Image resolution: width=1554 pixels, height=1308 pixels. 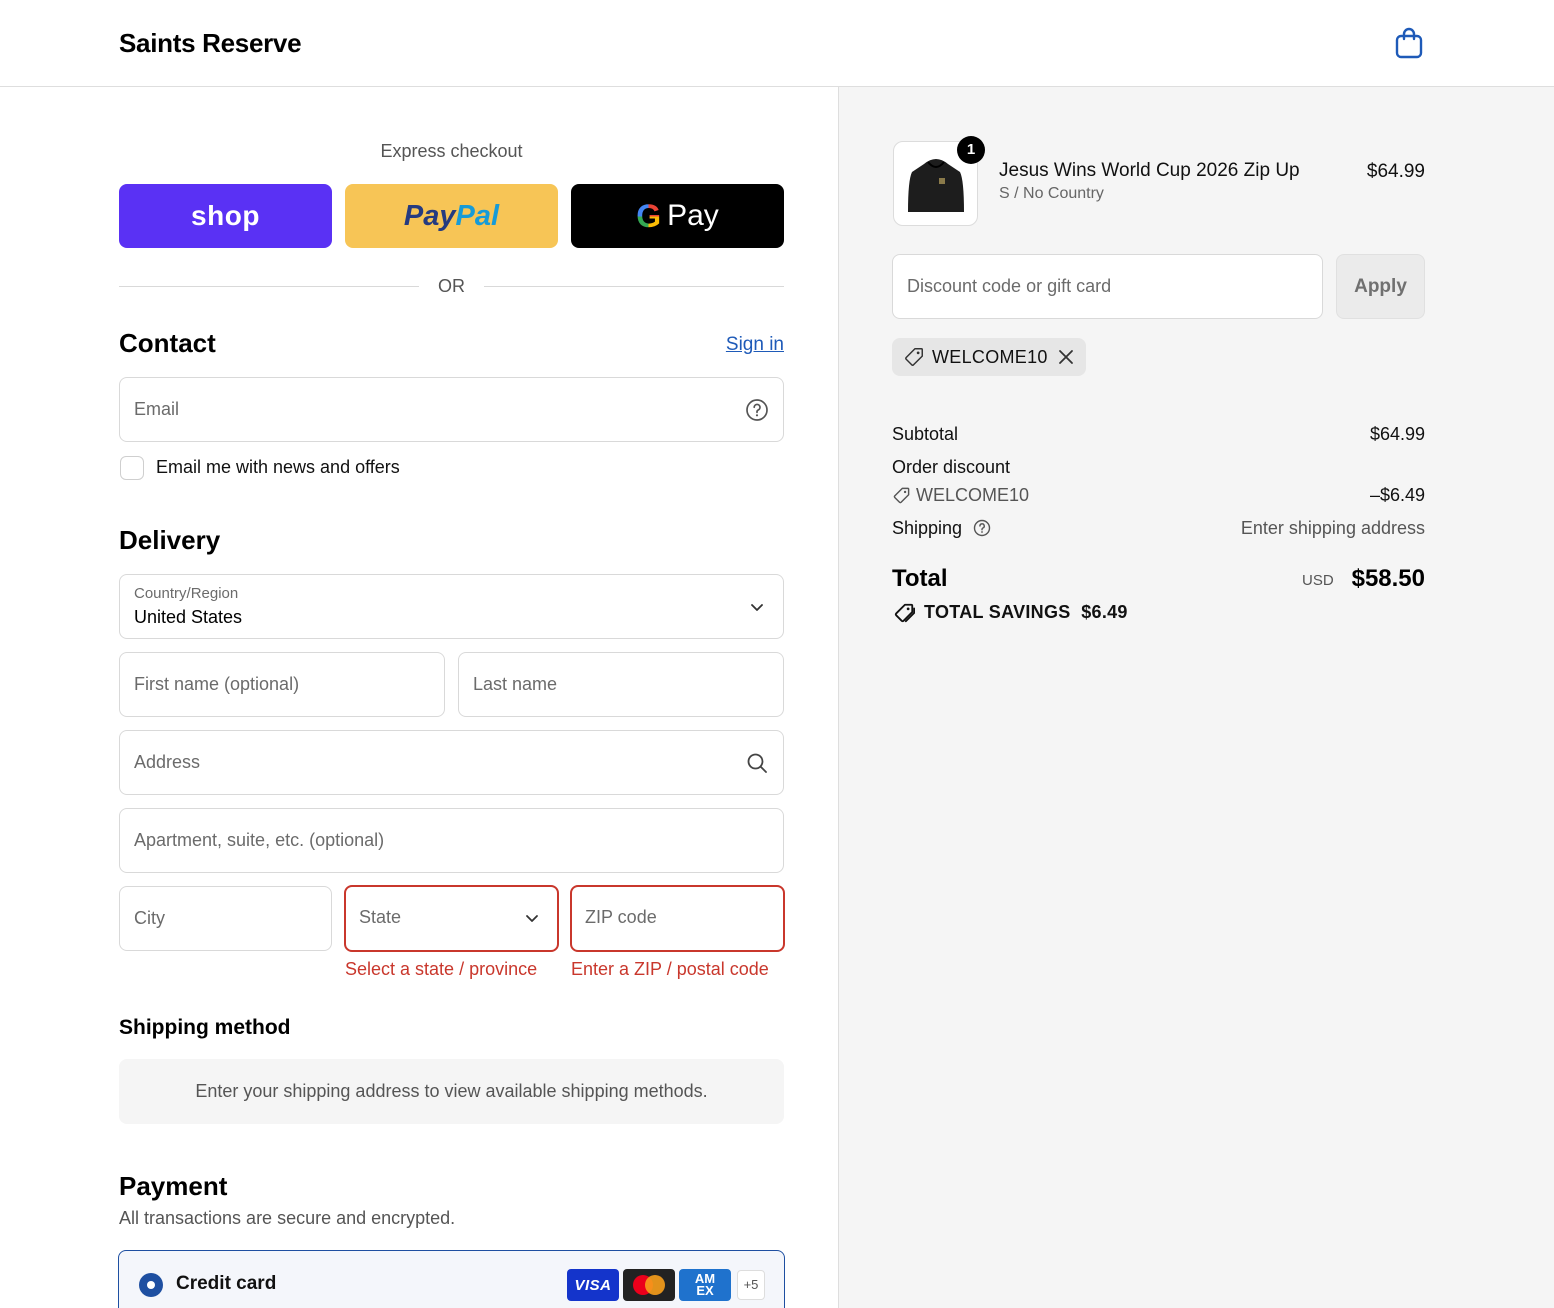 What do you see at coordinates (210, 43) in the screenshot?
I see `brand-logo: Saints Reserve` at bounding box center [210, 43].